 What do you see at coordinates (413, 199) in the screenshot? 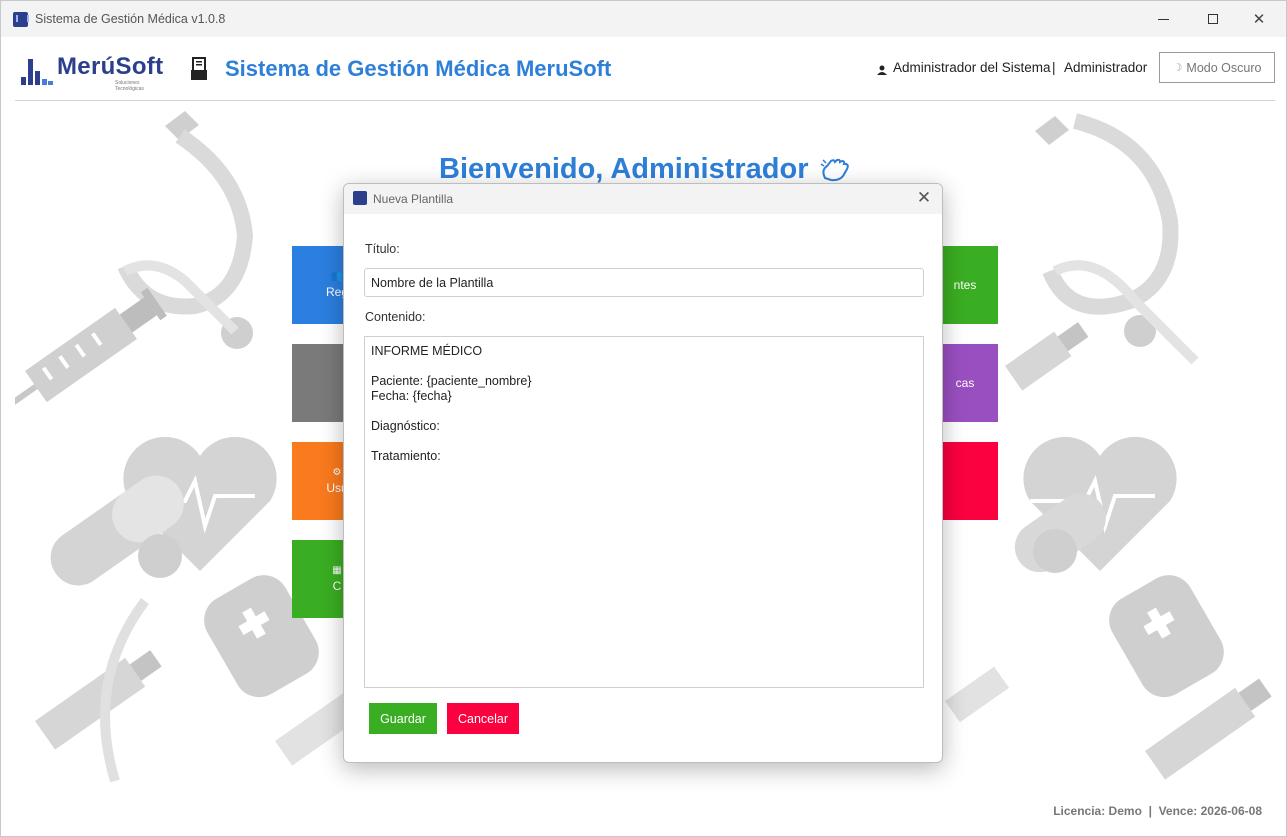
I see `dialog-title: Nueva Plantilla` at bounding box center [413, 199].